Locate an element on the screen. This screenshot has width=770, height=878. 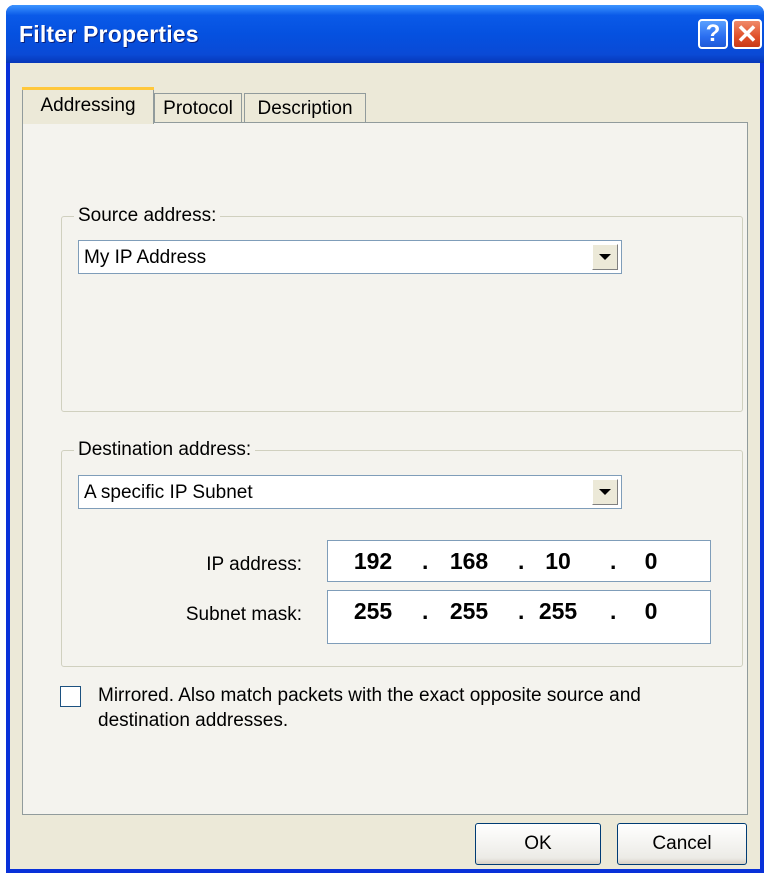
window-title: Filter Properties is located at coordinates (109, 34).